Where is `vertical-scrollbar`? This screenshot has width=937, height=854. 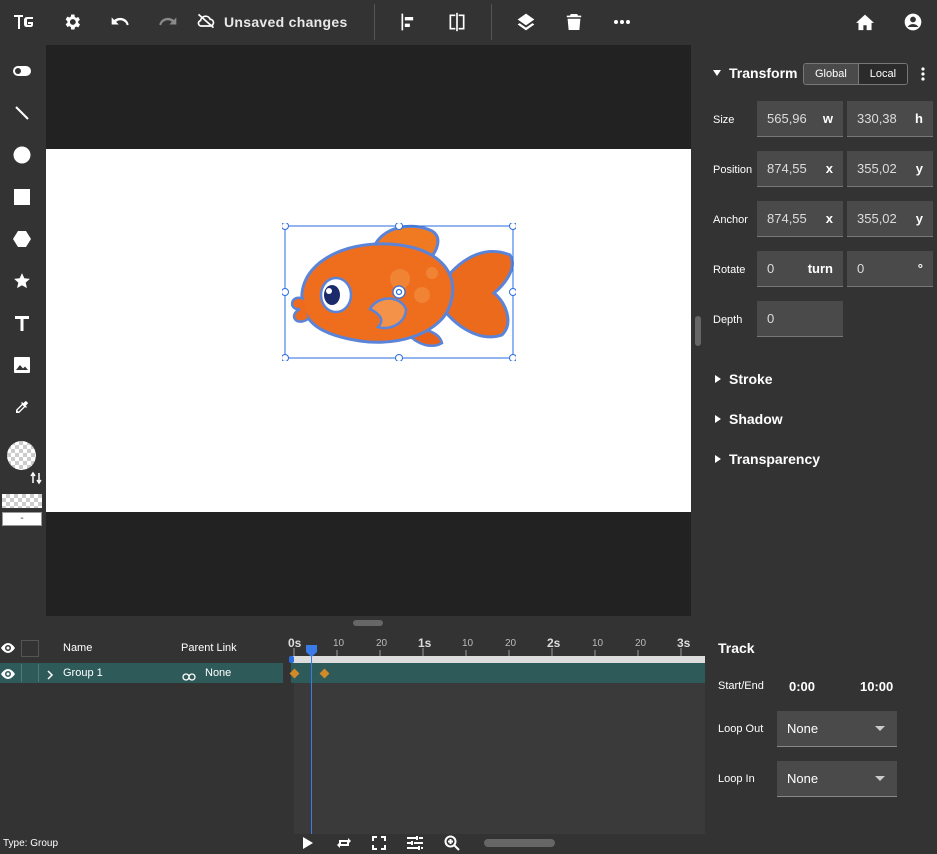 vertical-scrollbar is located at coordinates (698, 331).